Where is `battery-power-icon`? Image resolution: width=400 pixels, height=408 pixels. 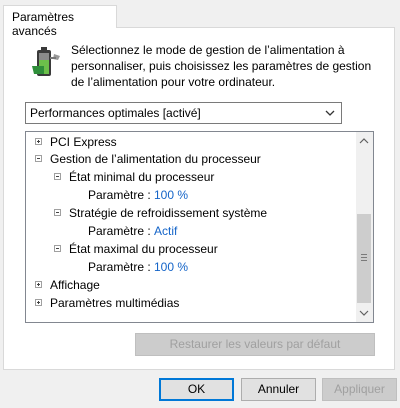
battery-power-icon is located at coordinates (46, 61).